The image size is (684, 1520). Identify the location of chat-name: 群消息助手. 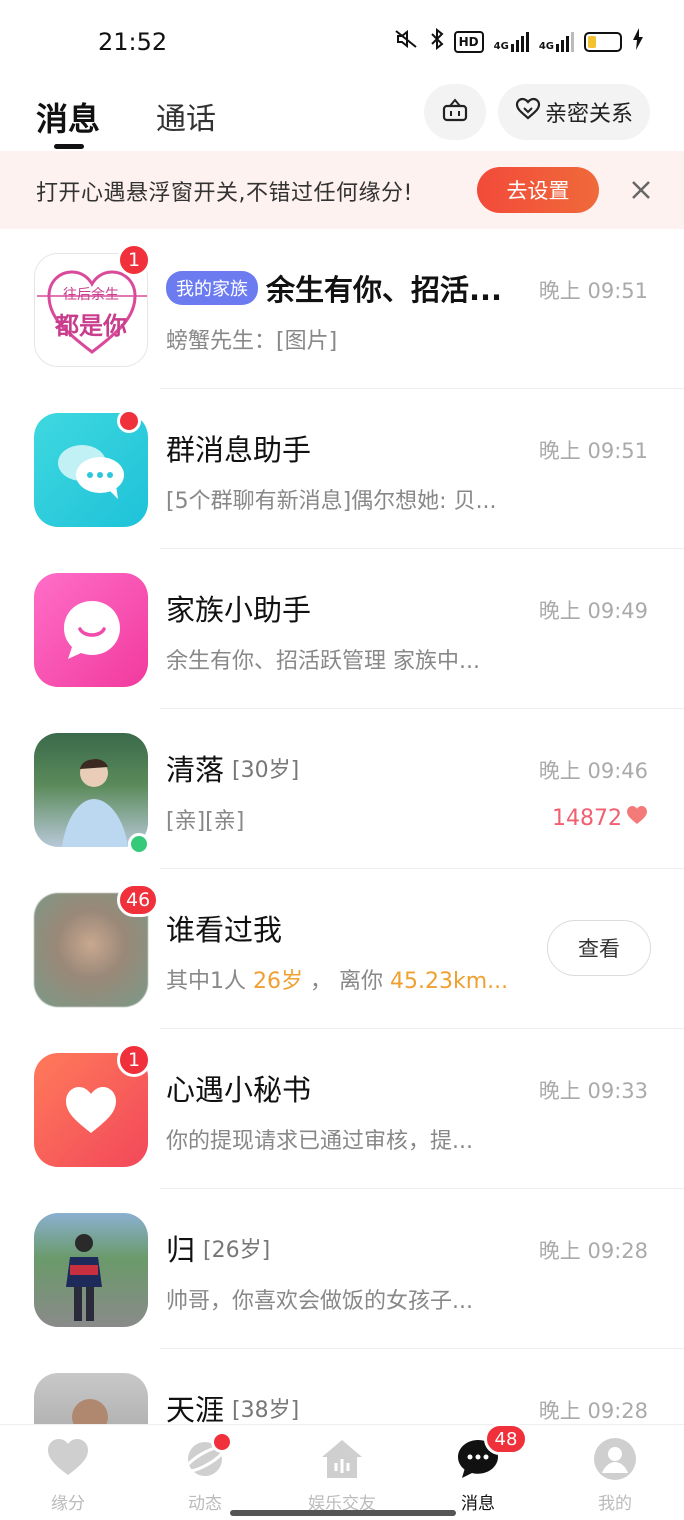
(239, 450).